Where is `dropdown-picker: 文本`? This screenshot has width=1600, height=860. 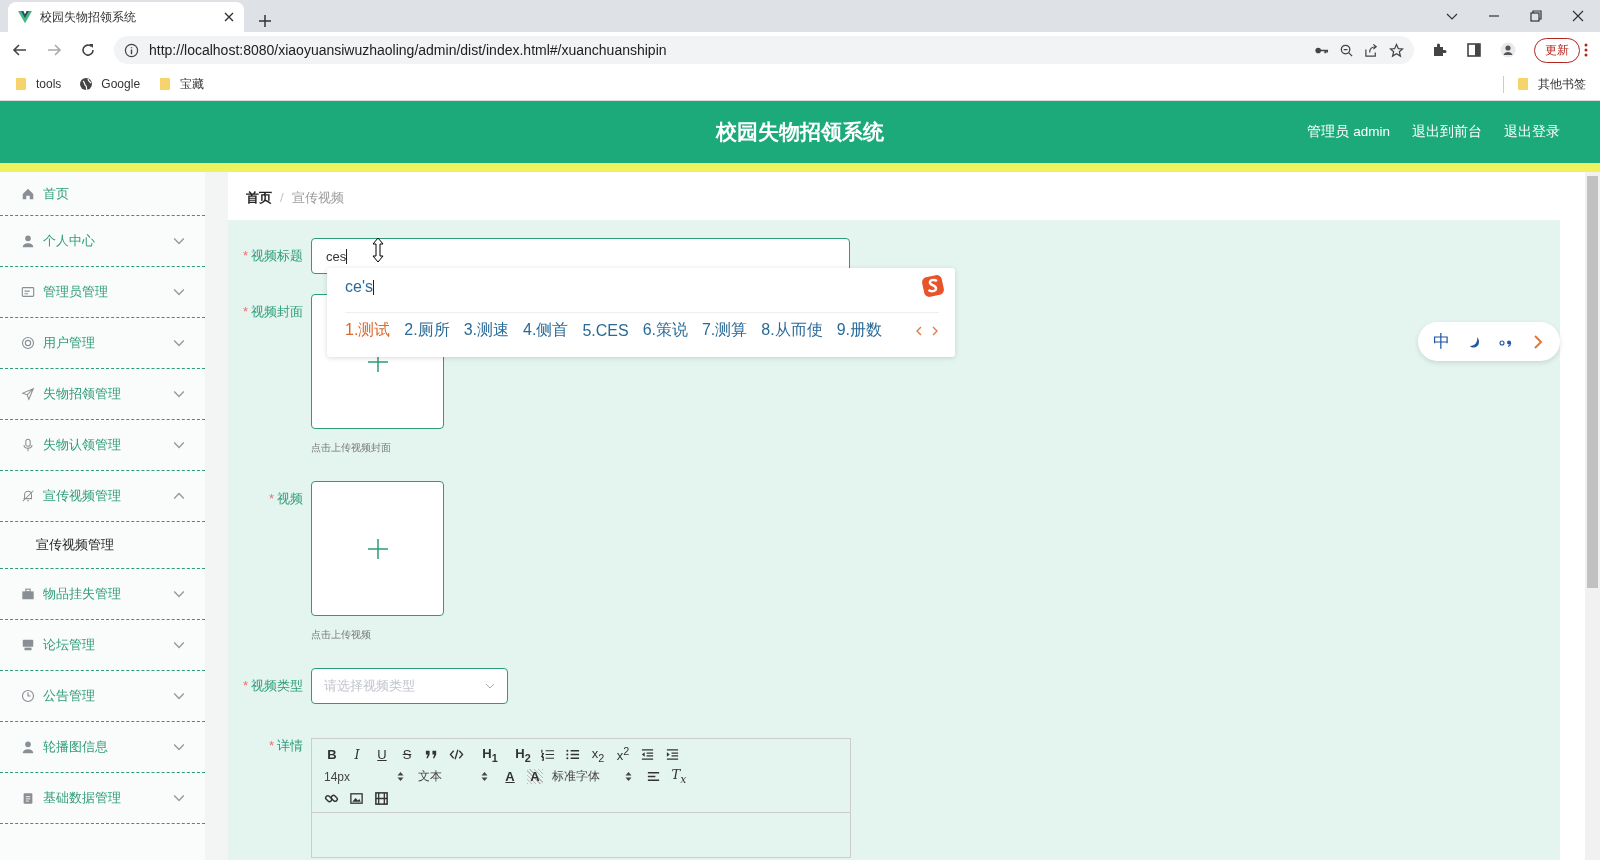
dropdown-picker: 文本 is located at coordinates (453, 776).